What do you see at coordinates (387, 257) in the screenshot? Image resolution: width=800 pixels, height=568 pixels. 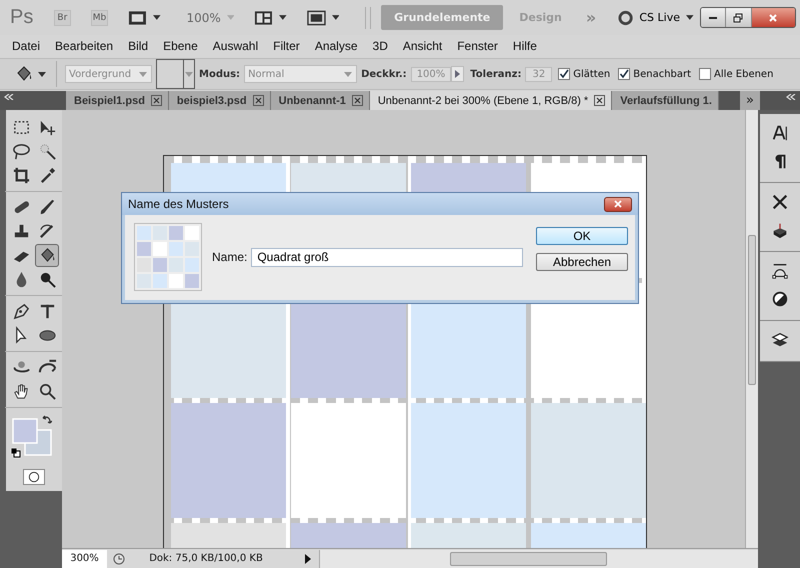 I see `name-input: Quadrat groß` at bounding box center [387, 257].